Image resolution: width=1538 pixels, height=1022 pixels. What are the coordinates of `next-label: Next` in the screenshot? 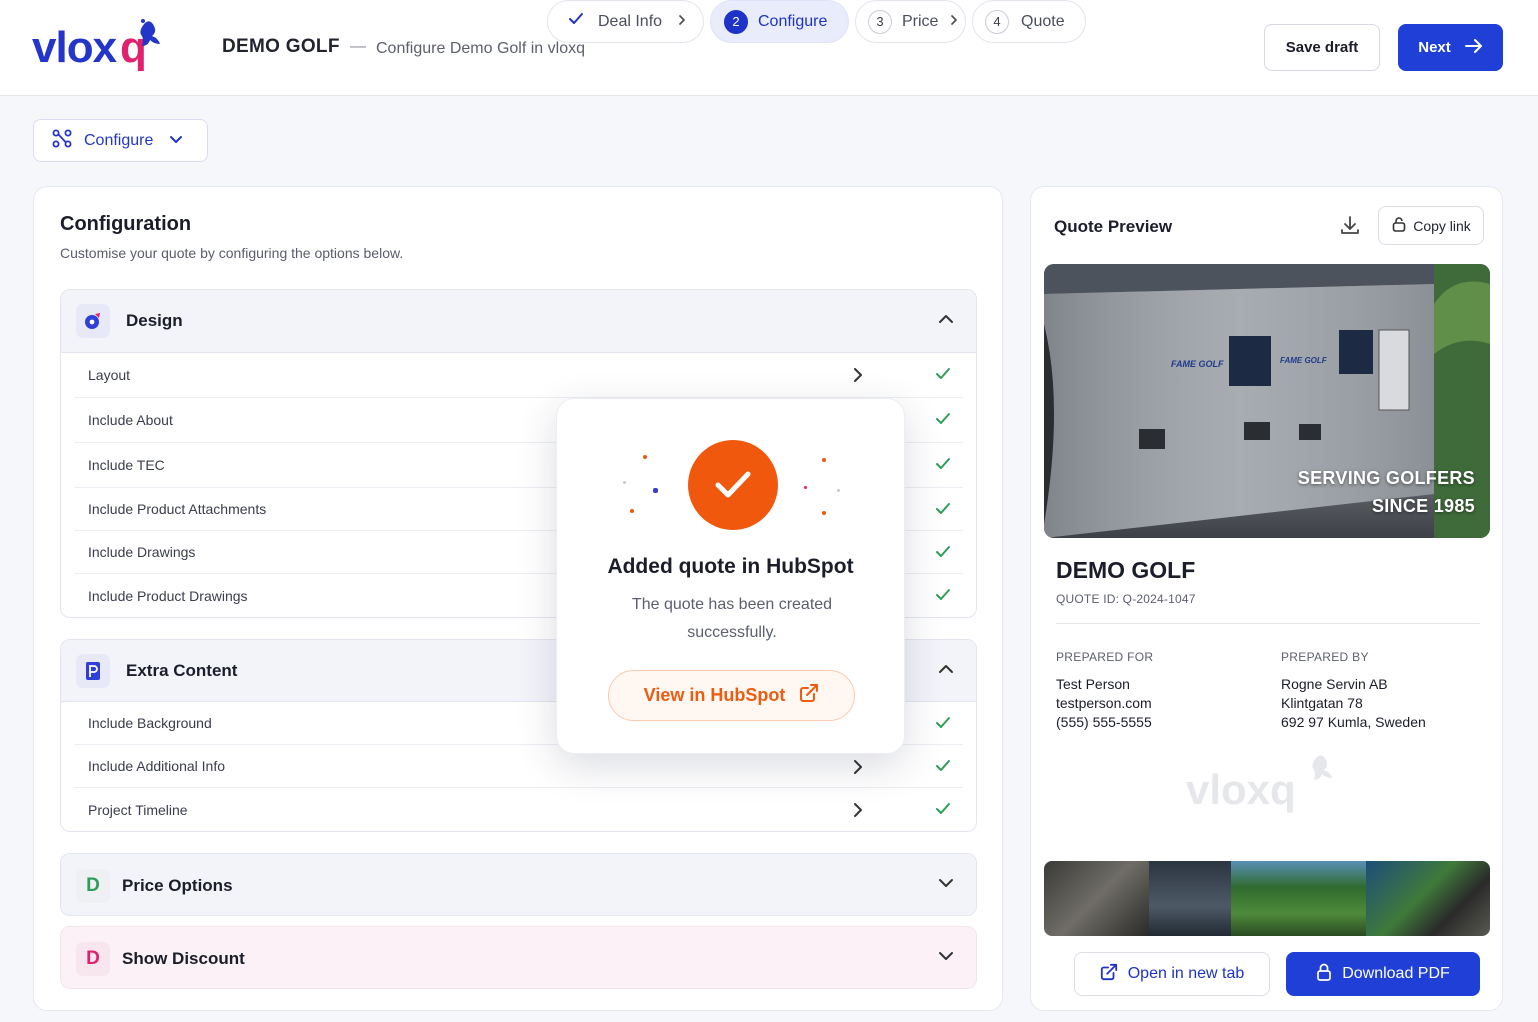 It's located at (1434, 47).